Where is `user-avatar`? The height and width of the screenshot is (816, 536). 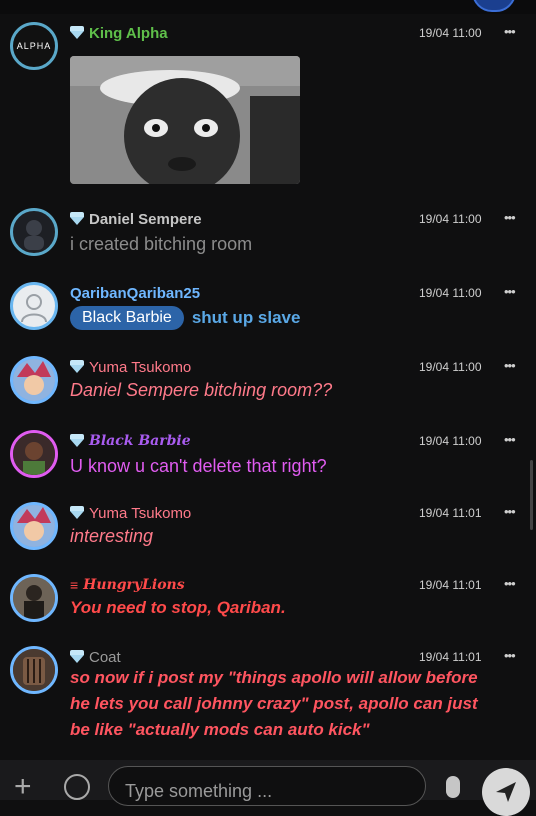
user-avatar is located at coordinates (494, 6).